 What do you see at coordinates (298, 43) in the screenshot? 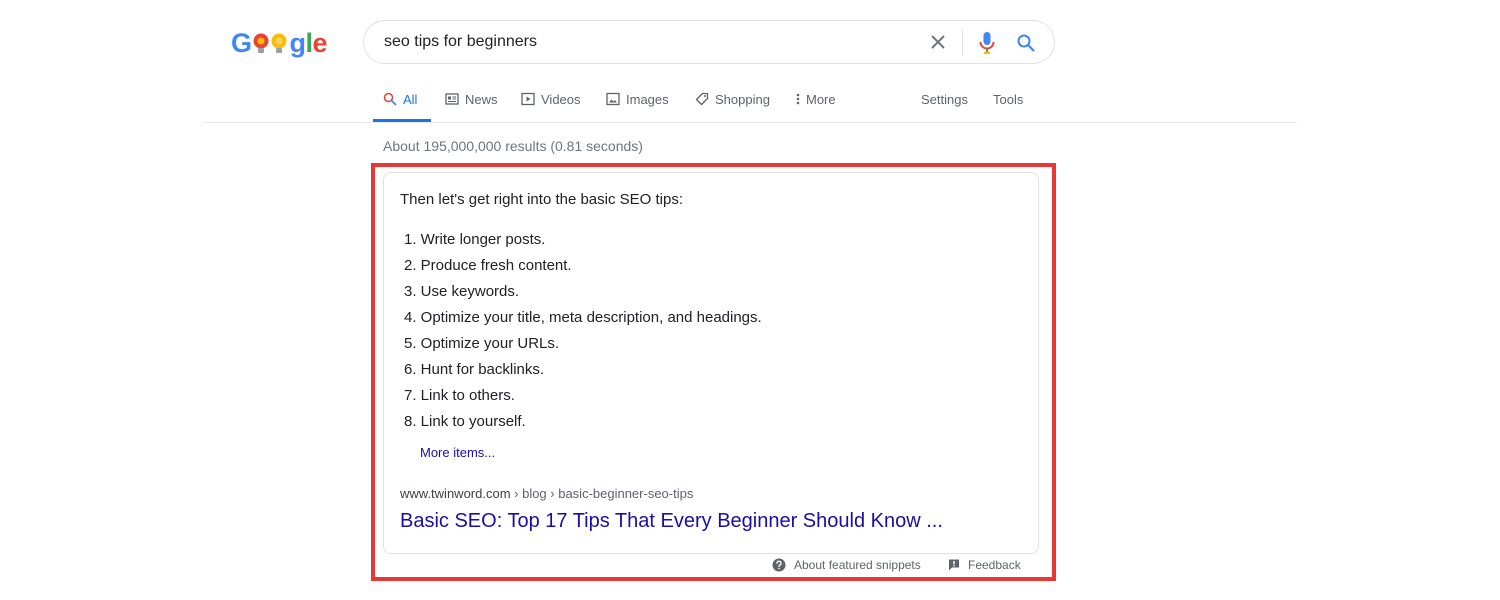
I see `logo-letter-g2: g` at bounding box center [298, 43].